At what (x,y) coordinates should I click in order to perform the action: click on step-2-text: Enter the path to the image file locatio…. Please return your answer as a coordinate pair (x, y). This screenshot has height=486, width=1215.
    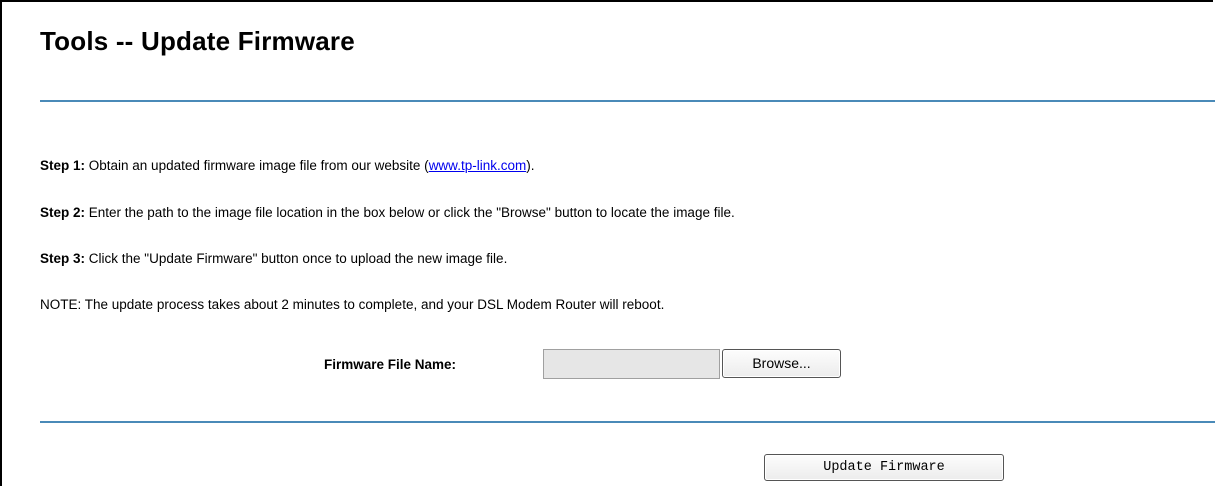
    Looking at the image, I should click on (410, 212).